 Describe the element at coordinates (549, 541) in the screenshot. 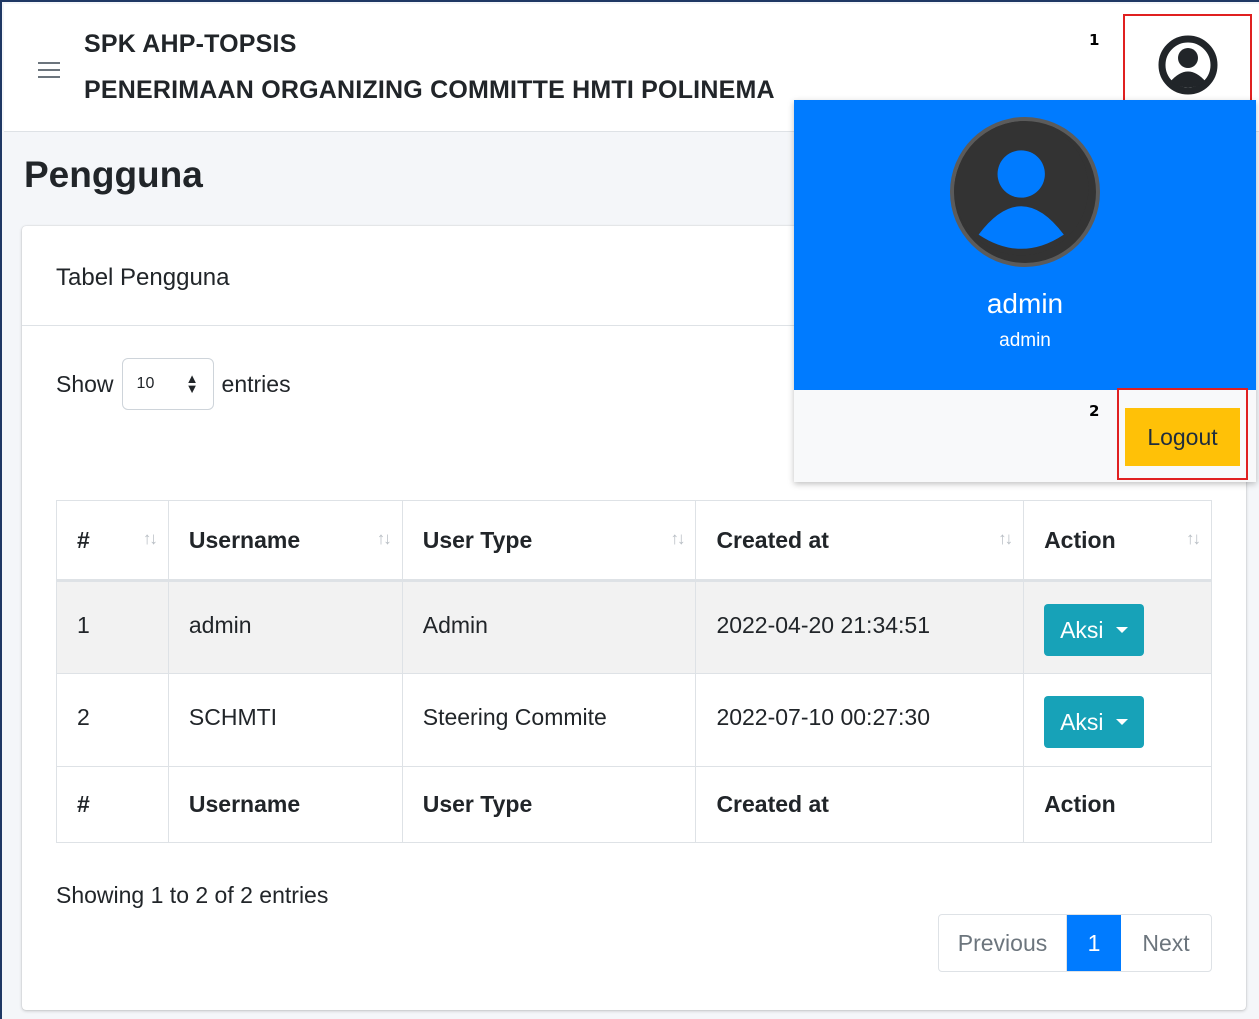

I see `column-header-user-type: User Type ↑↓` at that location.